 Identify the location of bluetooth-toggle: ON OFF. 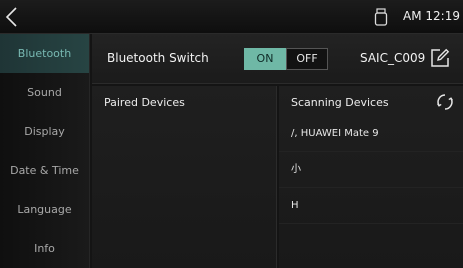
(286, 59).